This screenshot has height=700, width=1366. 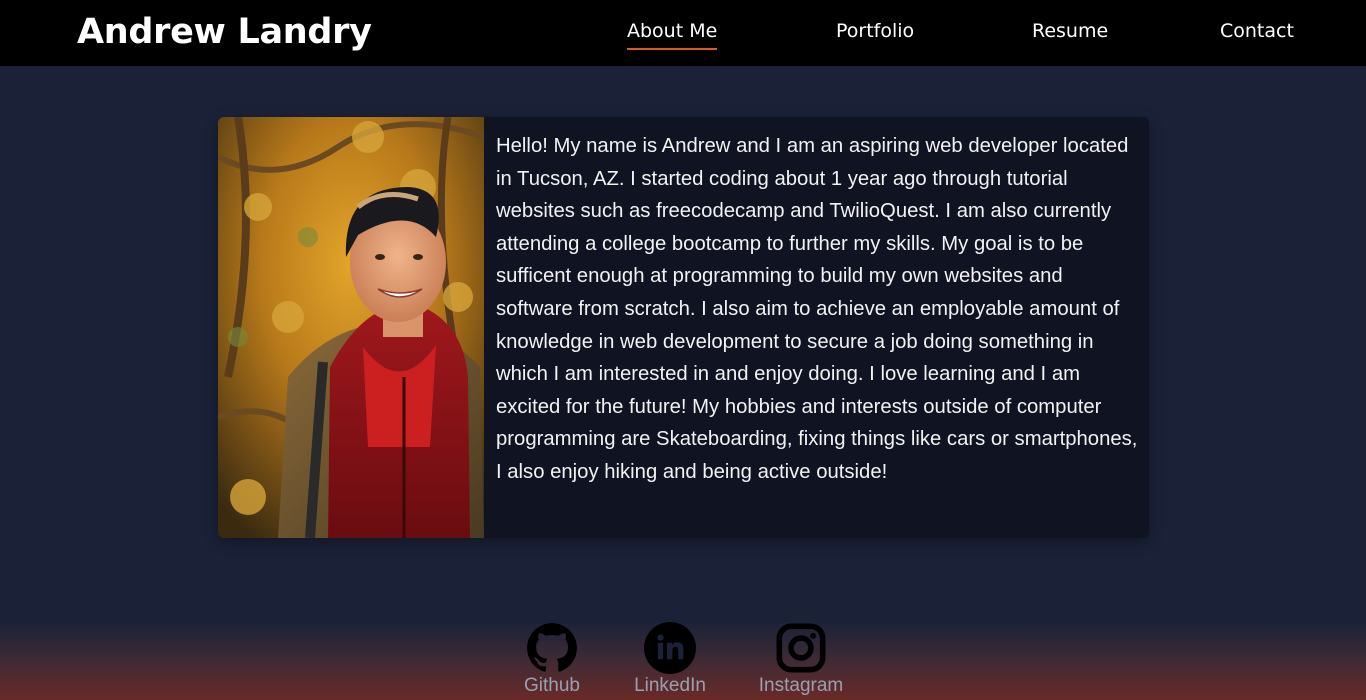 What do you see at coordinates (552, 647) in the screenshot?
I see `github-icon` at bounding box center [552, 647].